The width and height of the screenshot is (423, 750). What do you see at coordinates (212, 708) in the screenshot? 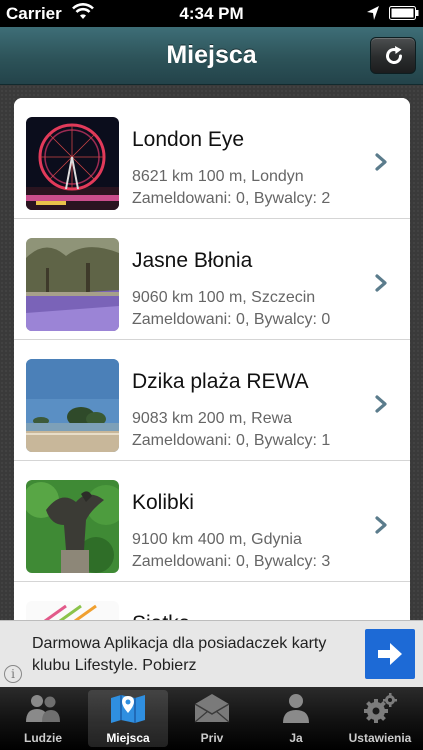
I see `envelope-icon` at bounding box center [212, 708].